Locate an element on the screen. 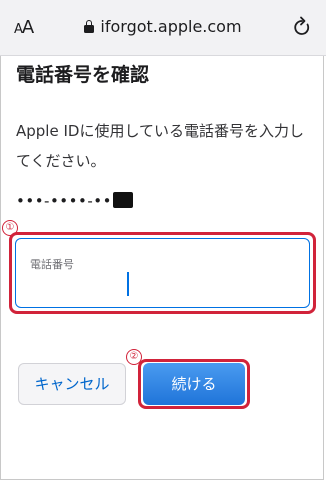 The height and width of the screenshot is (482, 326). reload-icon is located at coordinates (302, 27).